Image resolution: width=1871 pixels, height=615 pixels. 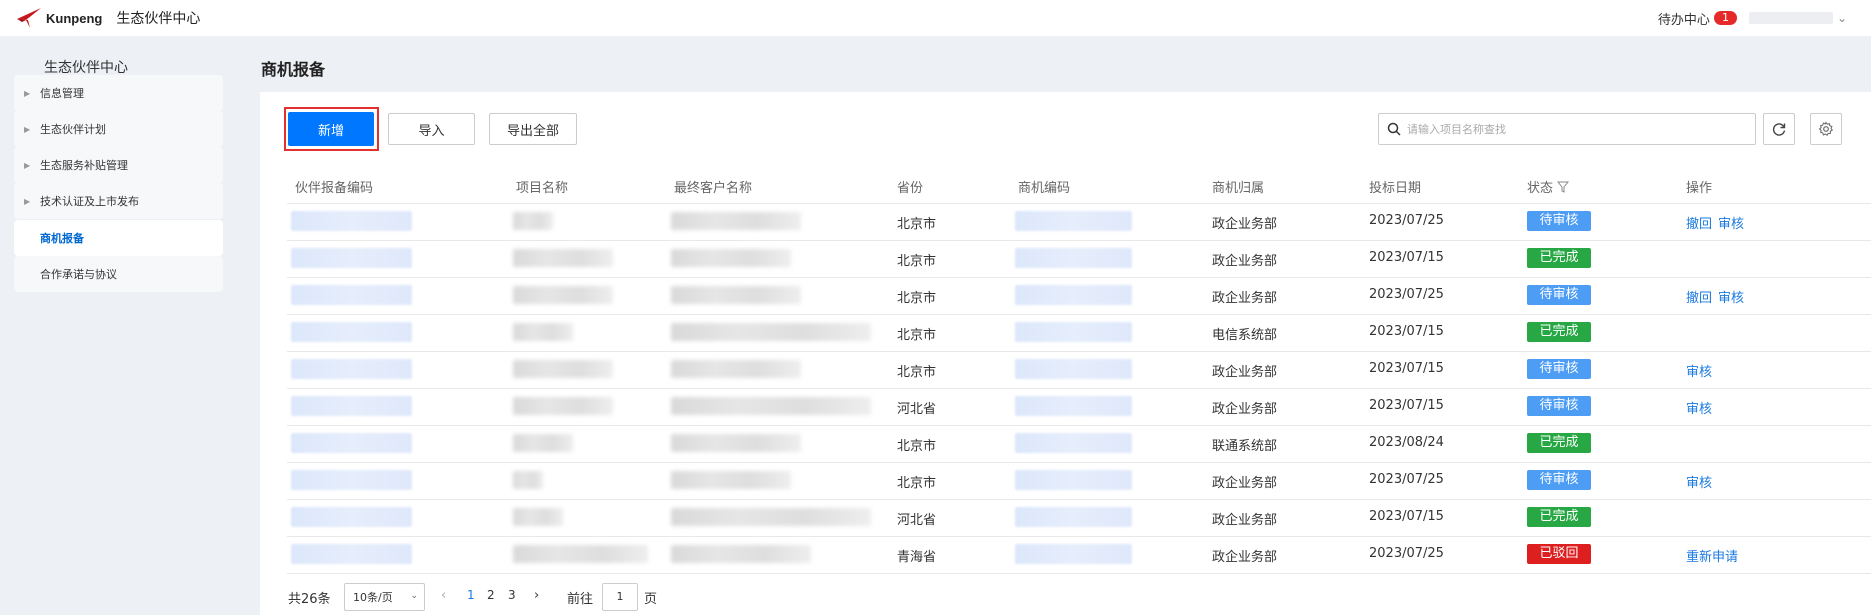 I want to click on sidebar-title: 生态伙伴中心, so click(x=86, y=68).